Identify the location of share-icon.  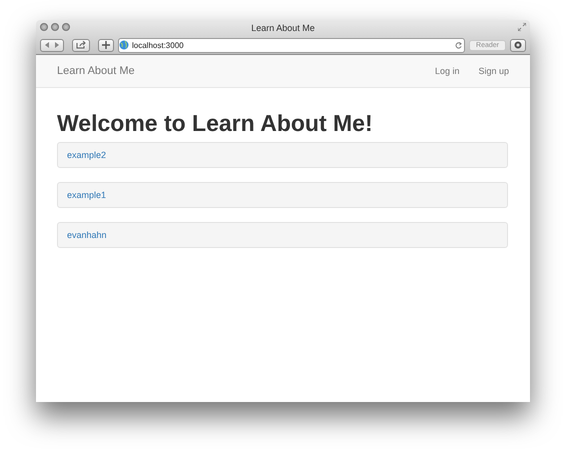
(81, 45).